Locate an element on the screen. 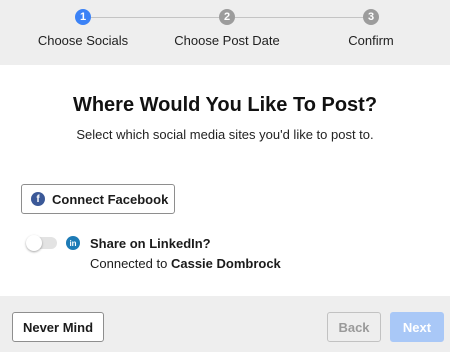 Image resolution: width=450 pixels, height=352 pixels. step-choose-socials: 1 Choose Socials is located at coordinates (83, 28).